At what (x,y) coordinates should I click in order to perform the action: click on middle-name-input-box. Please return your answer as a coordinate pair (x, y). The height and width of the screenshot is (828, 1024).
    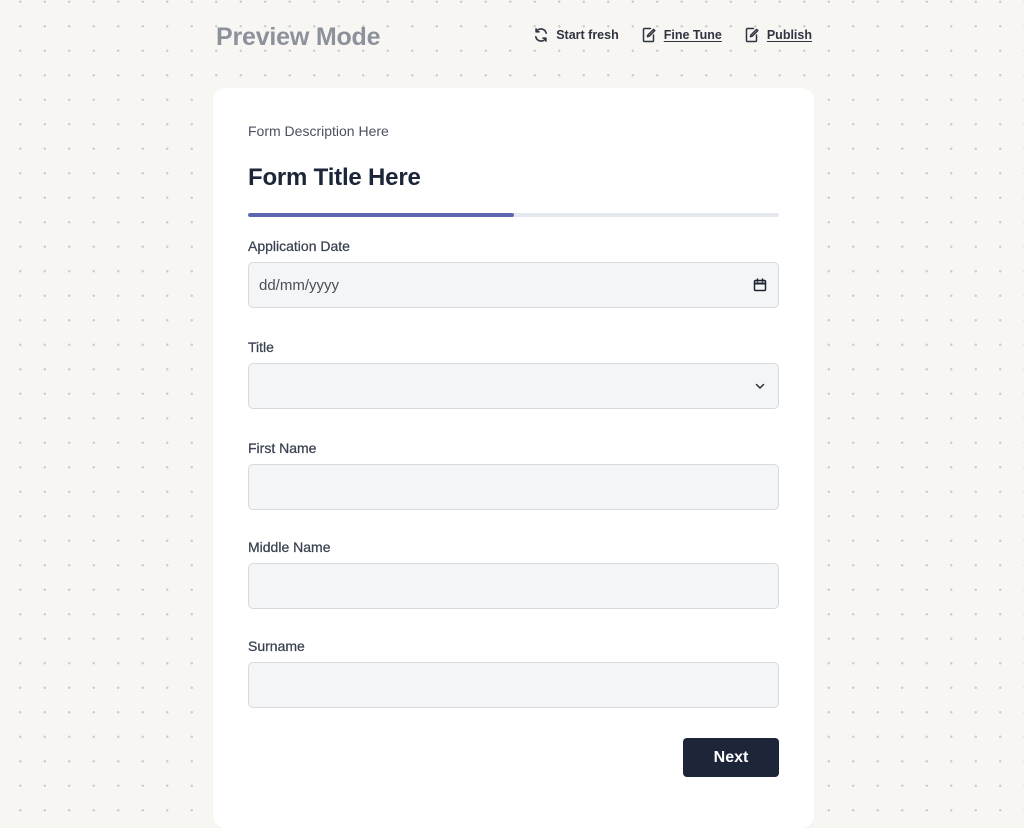
    Looking at the image, I should click on (513, 586).